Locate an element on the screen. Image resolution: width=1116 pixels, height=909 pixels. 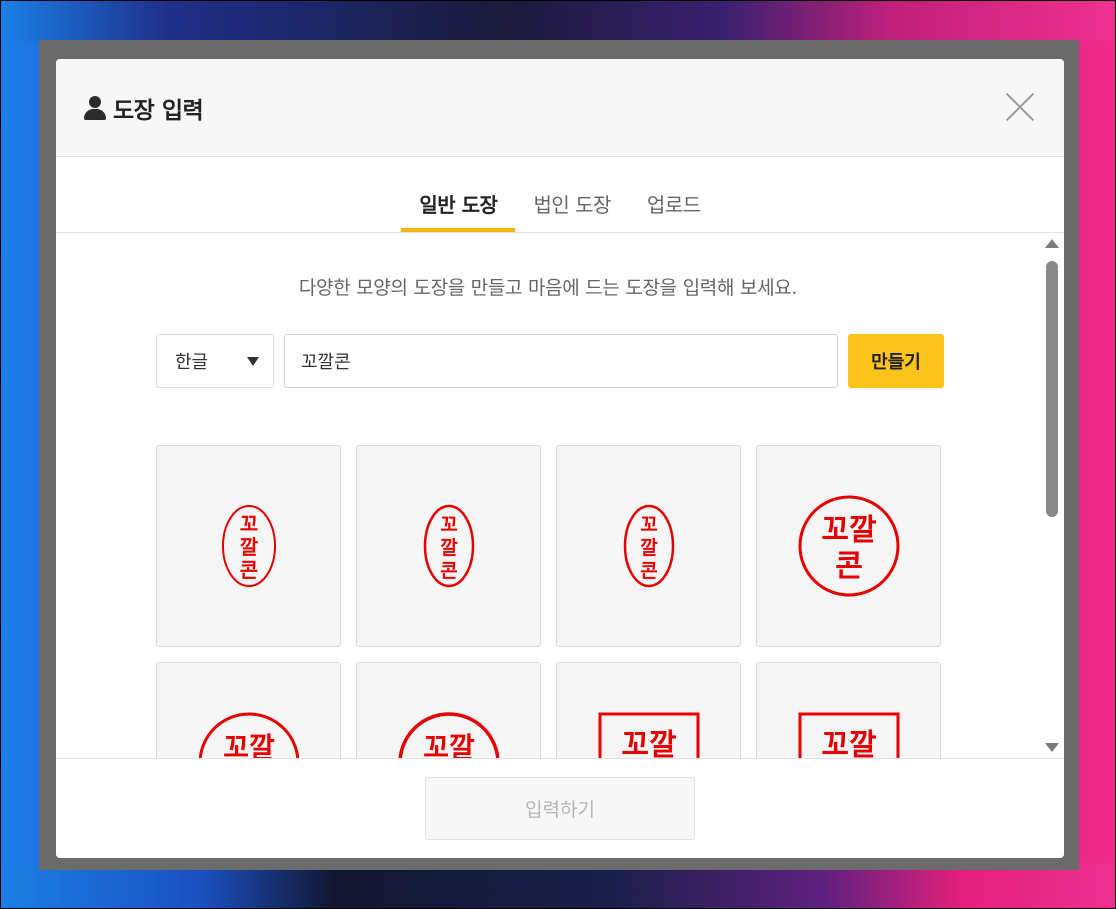
tab-upload: 업로드 is located at coordinates (674, 209).